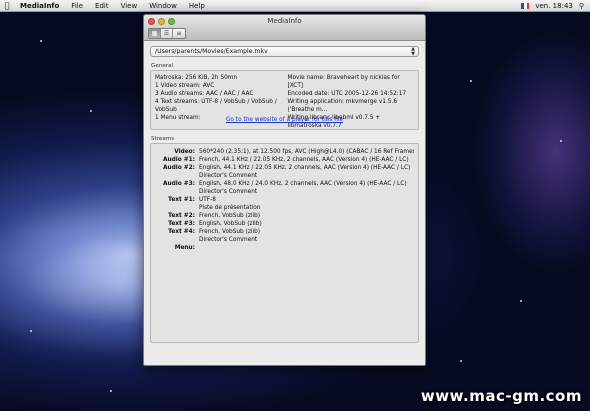 The width and height of the screenshot is (590, 411). What do you see at coordinates (184, 152) in the screenshot?
I see `stream-key: Video:` at bounding box center [184, 152].